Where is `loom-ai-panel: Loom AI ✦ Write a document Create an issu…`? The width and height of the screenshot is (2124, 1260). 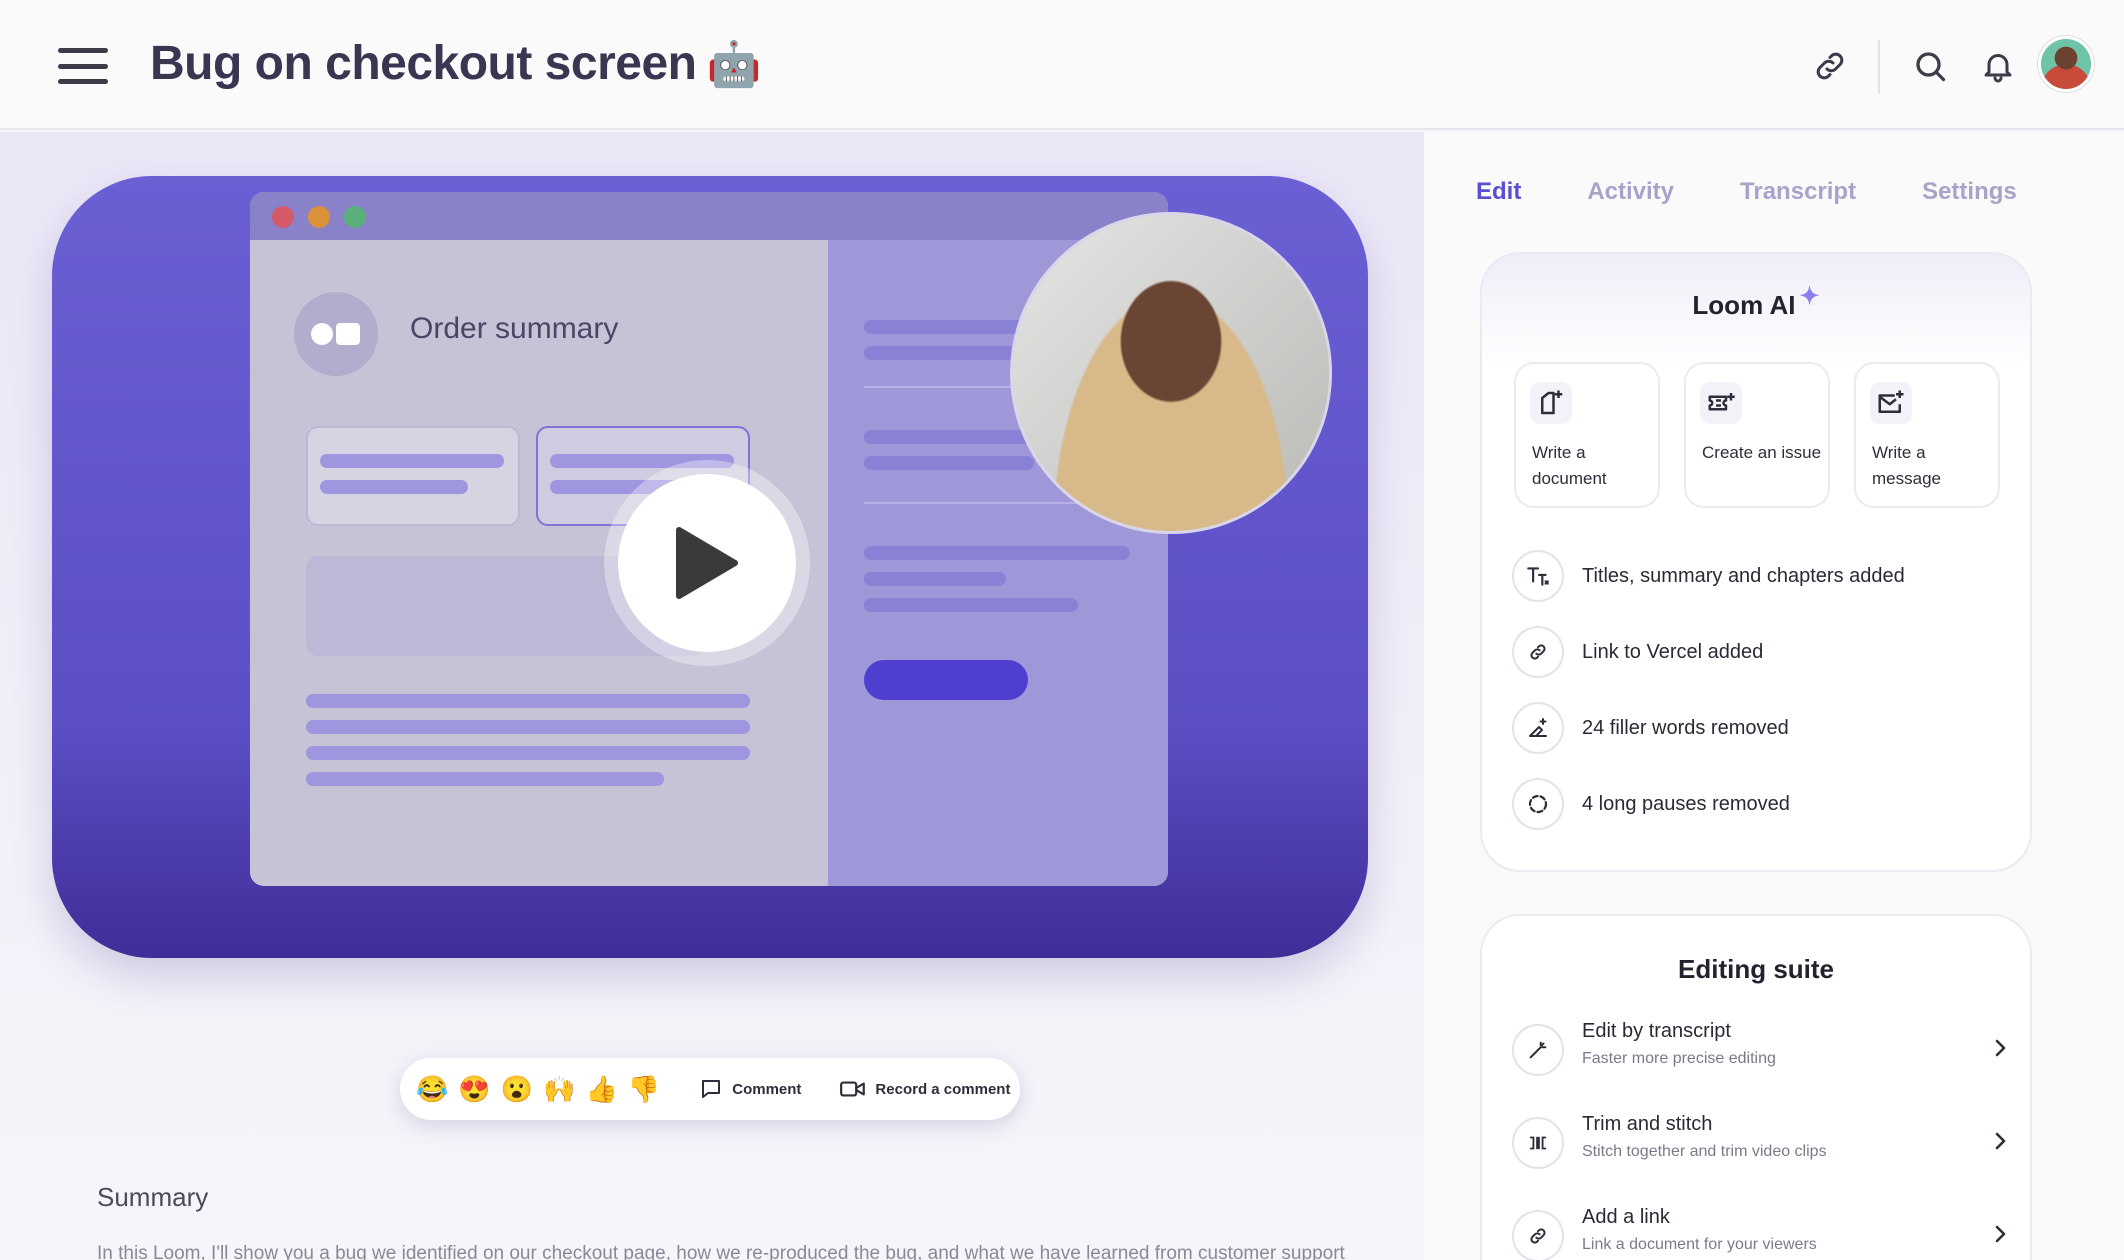
loom-ai-panel: Loom AI ✦ Write a document Create an issu… is located at coordinates (1756, 562).